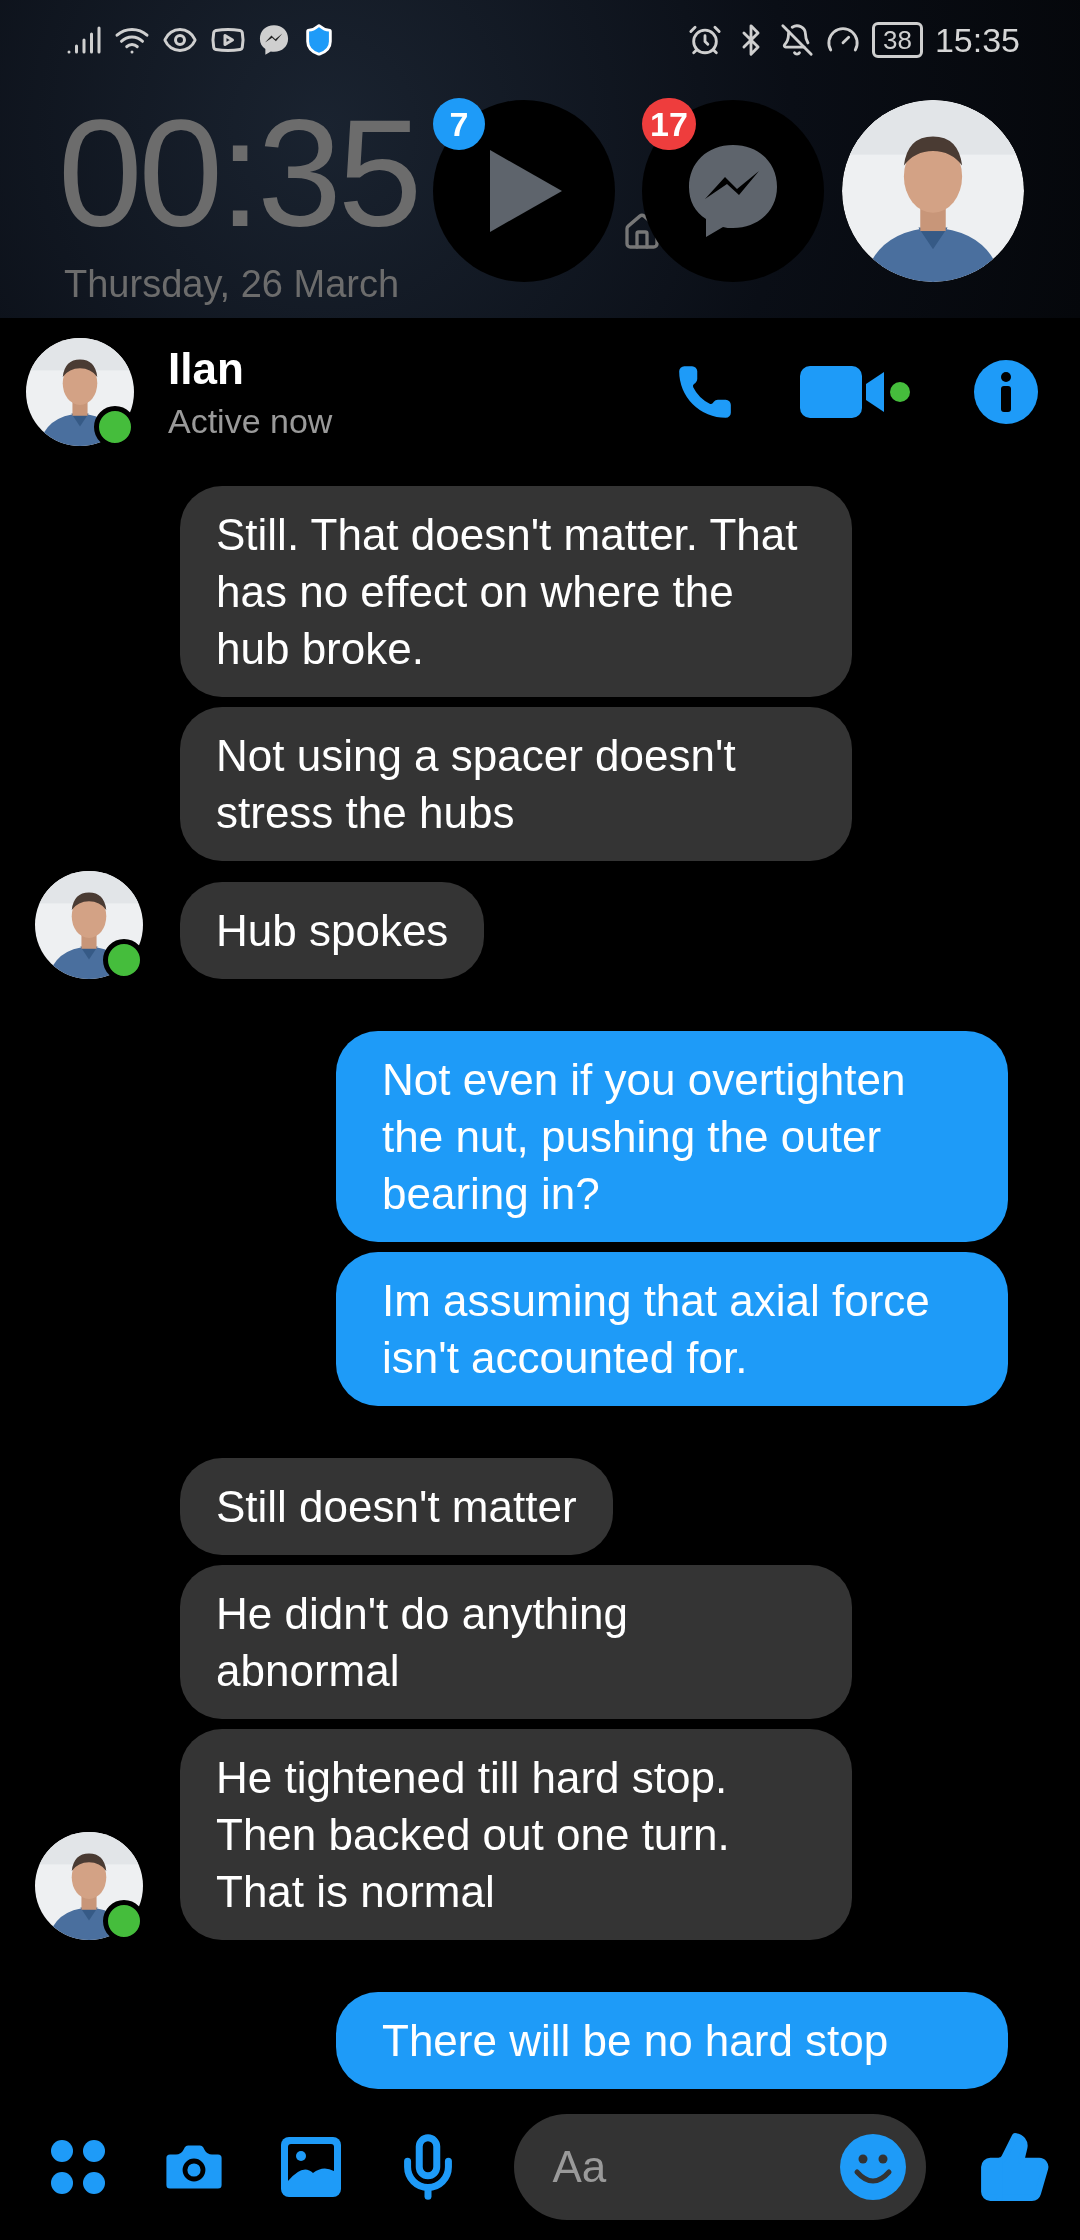 The height and width of the screenshot is (2240, 1080). What do you see at coordinates (311, 2166) in the screenshot?
I see `gallery-button` at bounding box center [311, 2166].